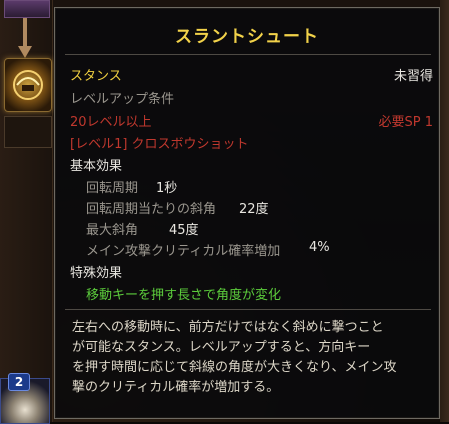 The height and width of the screenshot is (424, 449). I want to click on effect-value: 45度, so click(184, 230).